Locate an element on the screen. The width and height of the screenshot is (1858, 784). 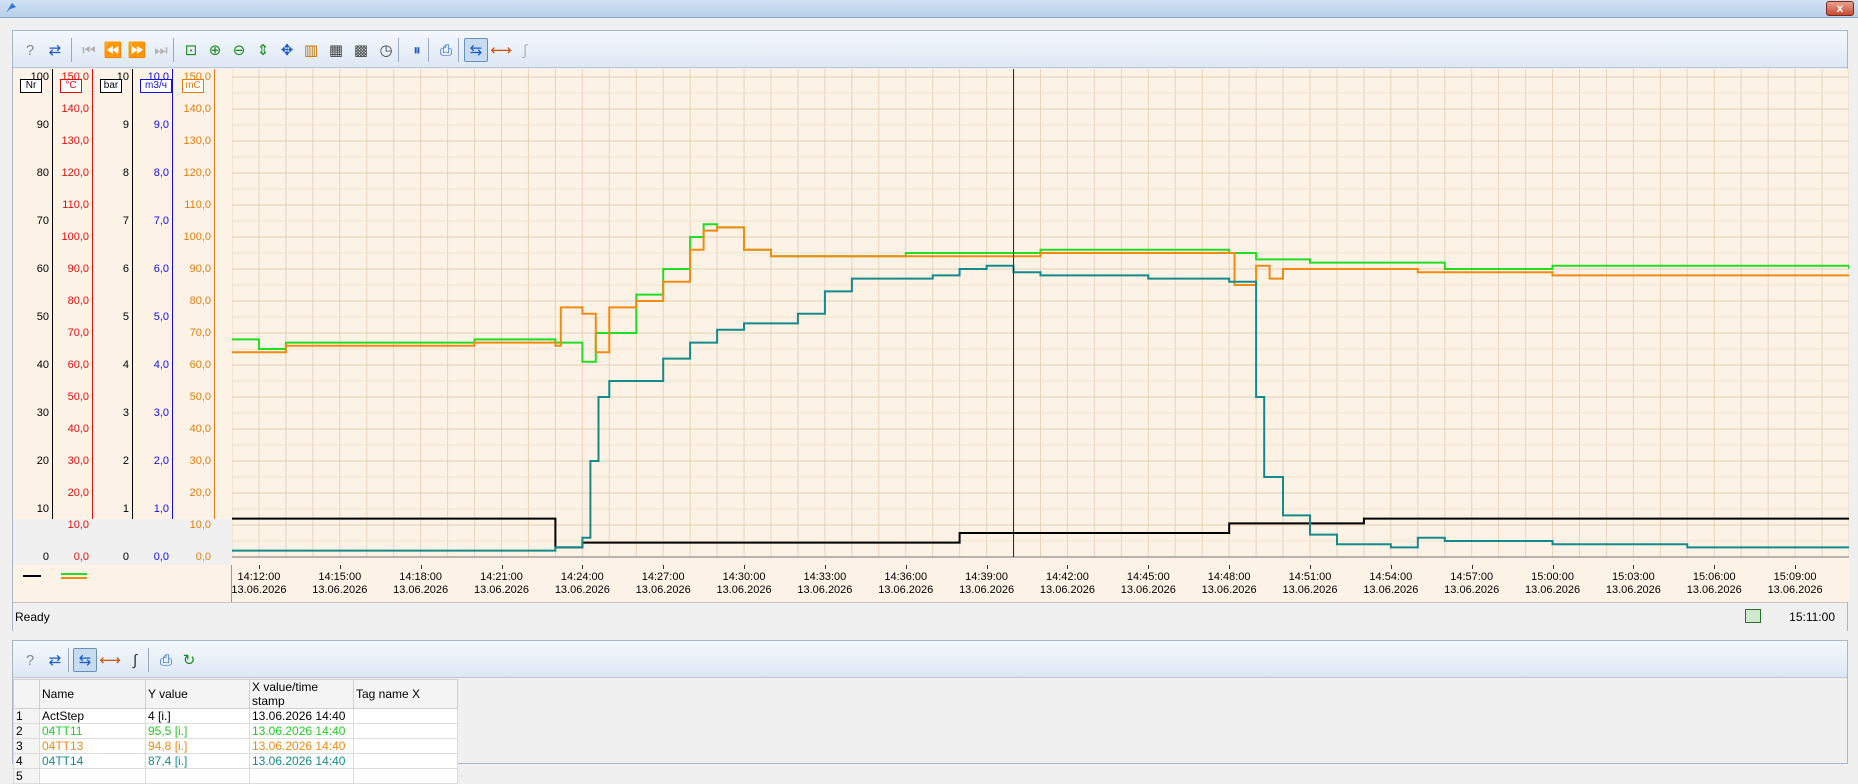
grid-time-button: ▩ is located at coordinates (361, 50).